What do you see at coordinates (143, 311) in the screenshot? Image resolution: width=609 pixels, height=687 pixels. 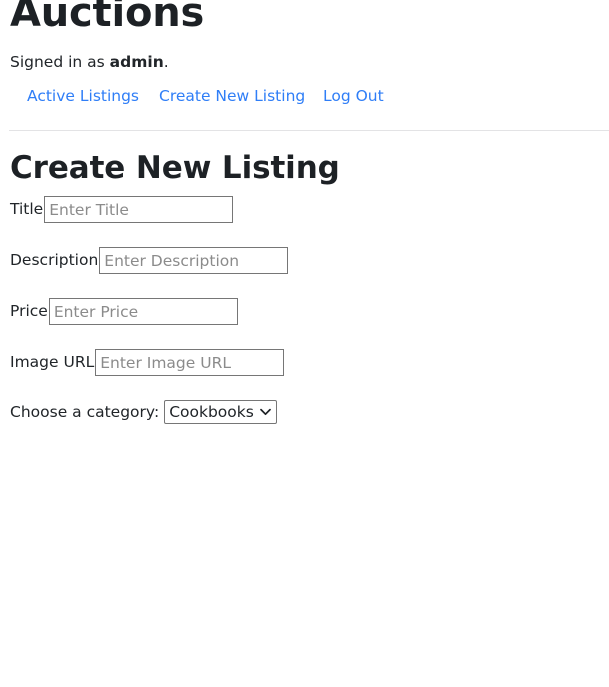 I see `price-input` at bounding box center [143, 311].